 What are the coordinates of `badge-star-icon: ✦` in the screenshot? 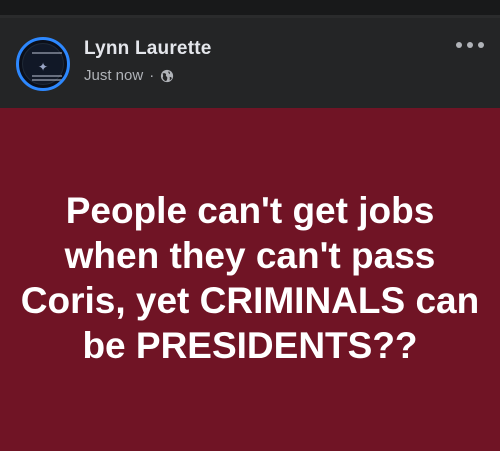 It's located at (43, 67).